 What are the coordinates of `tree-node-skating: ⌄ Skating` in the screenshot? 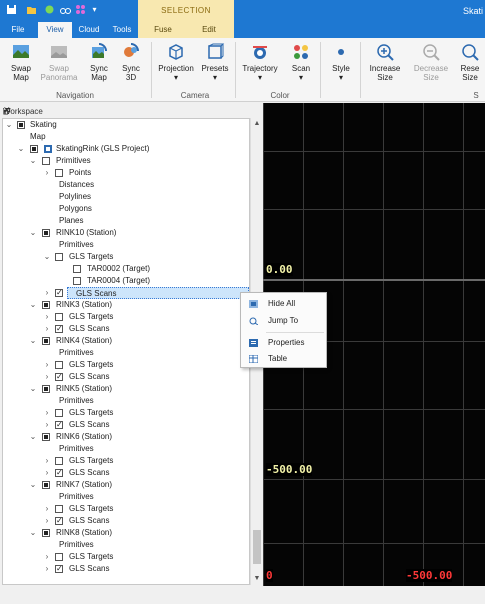 It's located at (126, 125).